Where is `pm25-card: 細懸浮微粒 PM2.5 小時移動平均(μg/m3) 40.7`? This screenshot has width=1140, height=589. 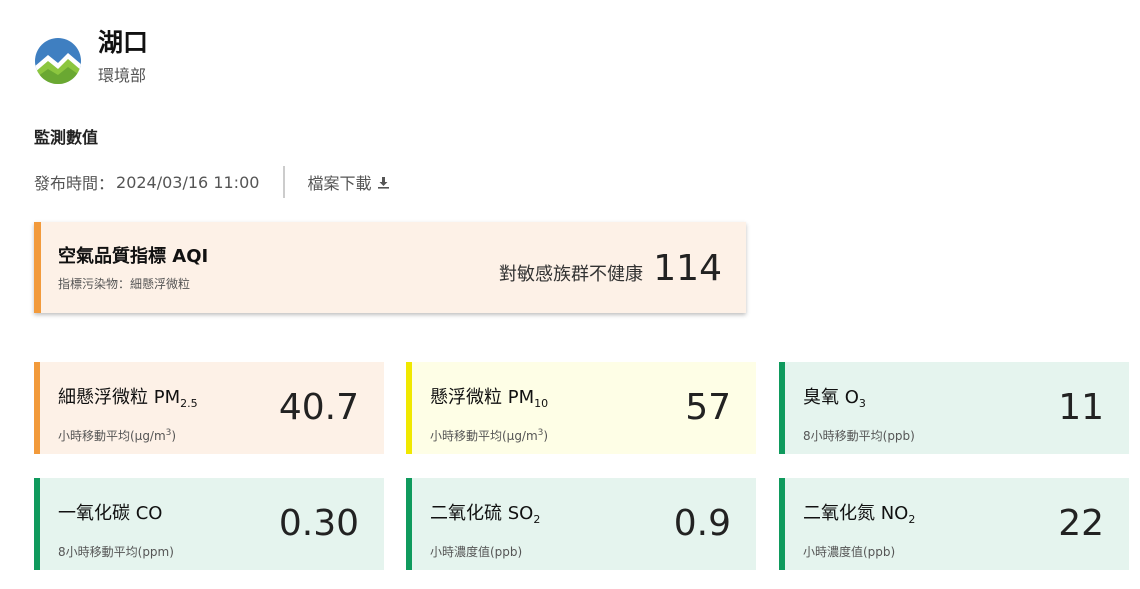 pm25-card: 細懸浮微粒 PM2.5 小時移動平均(μg/m3) 40.7 is located at coordinates (209, 408).